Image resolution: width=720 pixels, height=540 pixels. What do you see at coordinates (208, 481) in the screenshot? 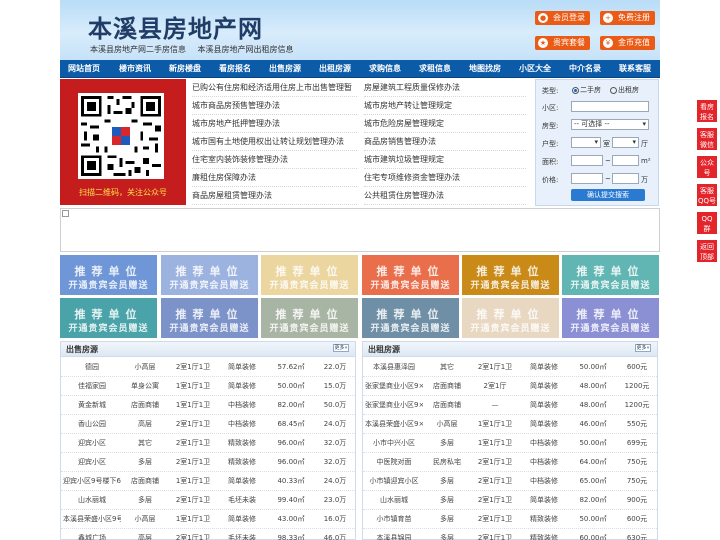
I see `listing-row: 迎宾小区9号楼下6号 店面商铺 1室1厅1卫 简单装修 40.33㎡ 24.0万` at bounding box center [208, 481].